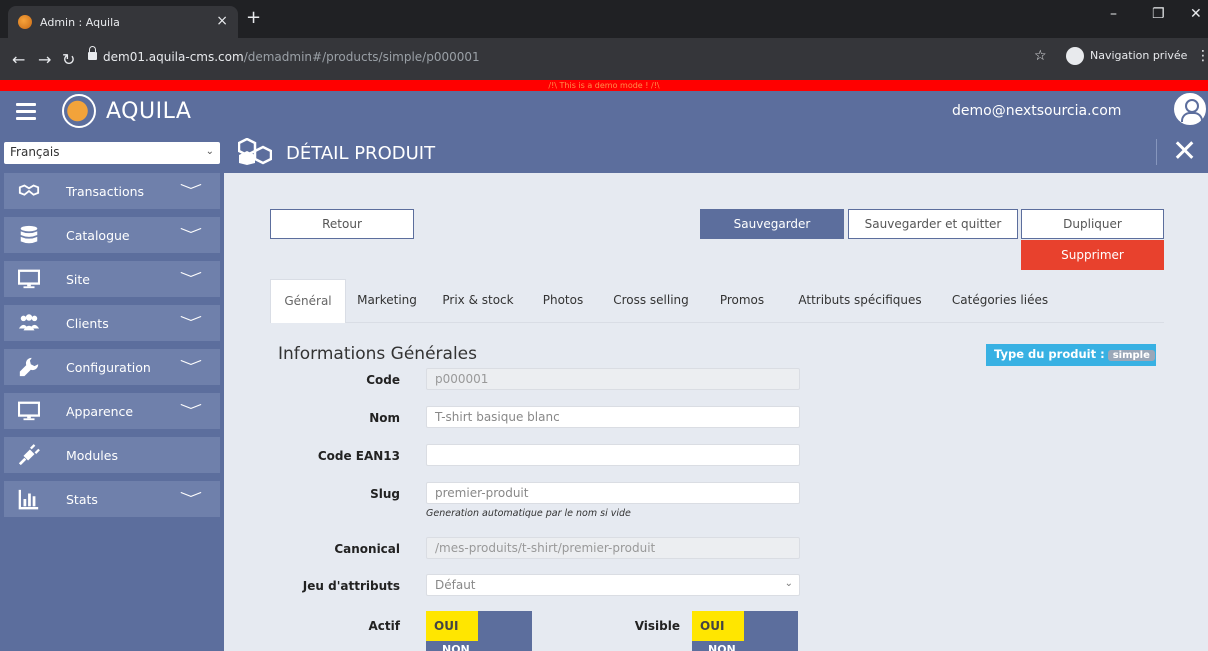 The image size is (1208, 651). Describe the element at coordinates (384, 626) in the screenshot. I see `active-label: Actif` at that location.